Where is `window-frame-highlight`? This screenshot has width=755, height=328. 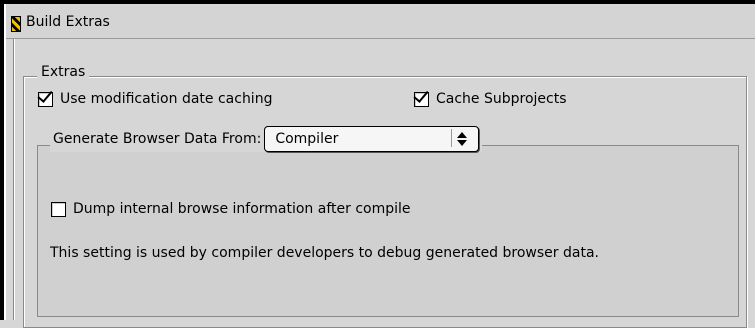
window-frame-highlight is located at coordinates (5, 162).